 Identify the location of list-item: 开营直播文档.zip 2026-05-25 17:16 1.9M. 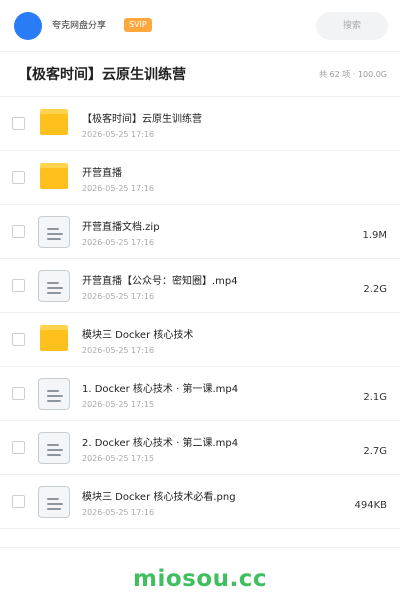
(200, 232).